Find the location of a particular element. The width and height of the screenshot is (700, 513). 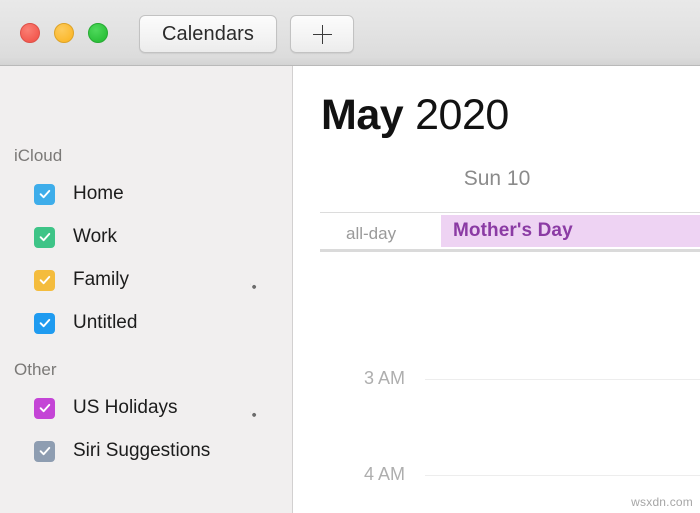

add-event-button is located at coordinates (322, 34).